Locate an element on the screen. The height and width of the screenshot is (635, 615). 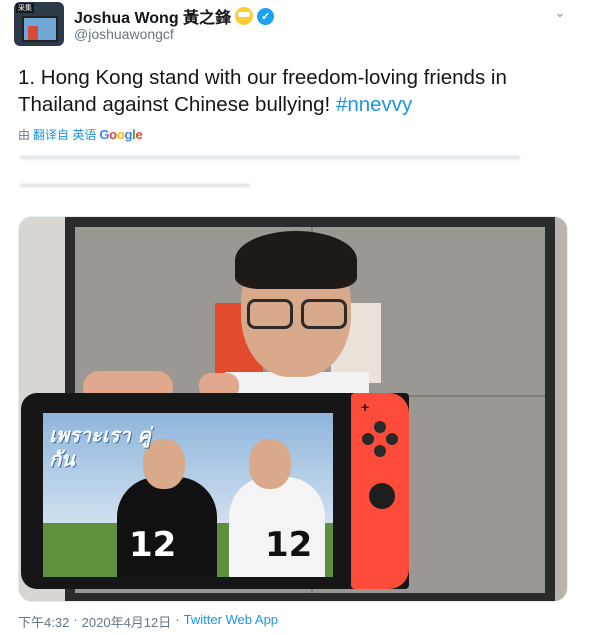
glasses is located at coordinates (297, 314).